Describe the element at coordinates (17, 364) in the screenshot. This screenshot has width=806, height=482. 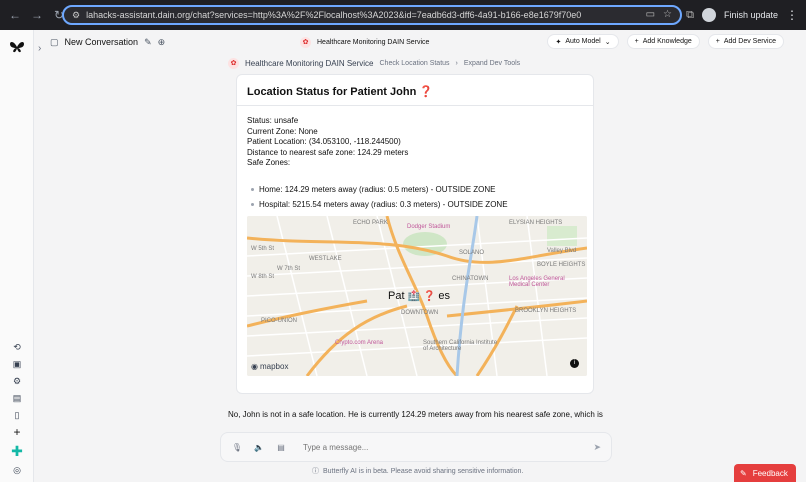
I see `folder-icon: ▣` at that location.